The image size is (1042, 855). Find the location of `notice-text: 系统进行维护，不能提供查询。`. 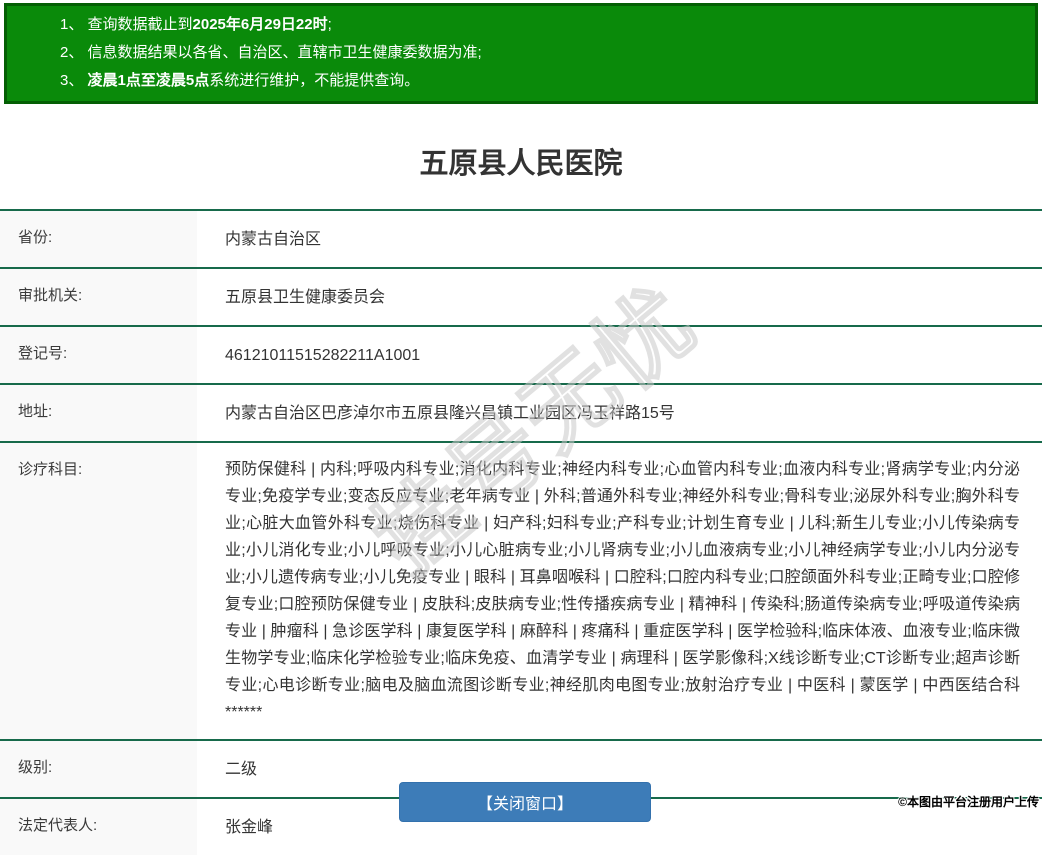

notice-text: 系统进行维护，不能提供查询。 is located at coordinates (314, 80).